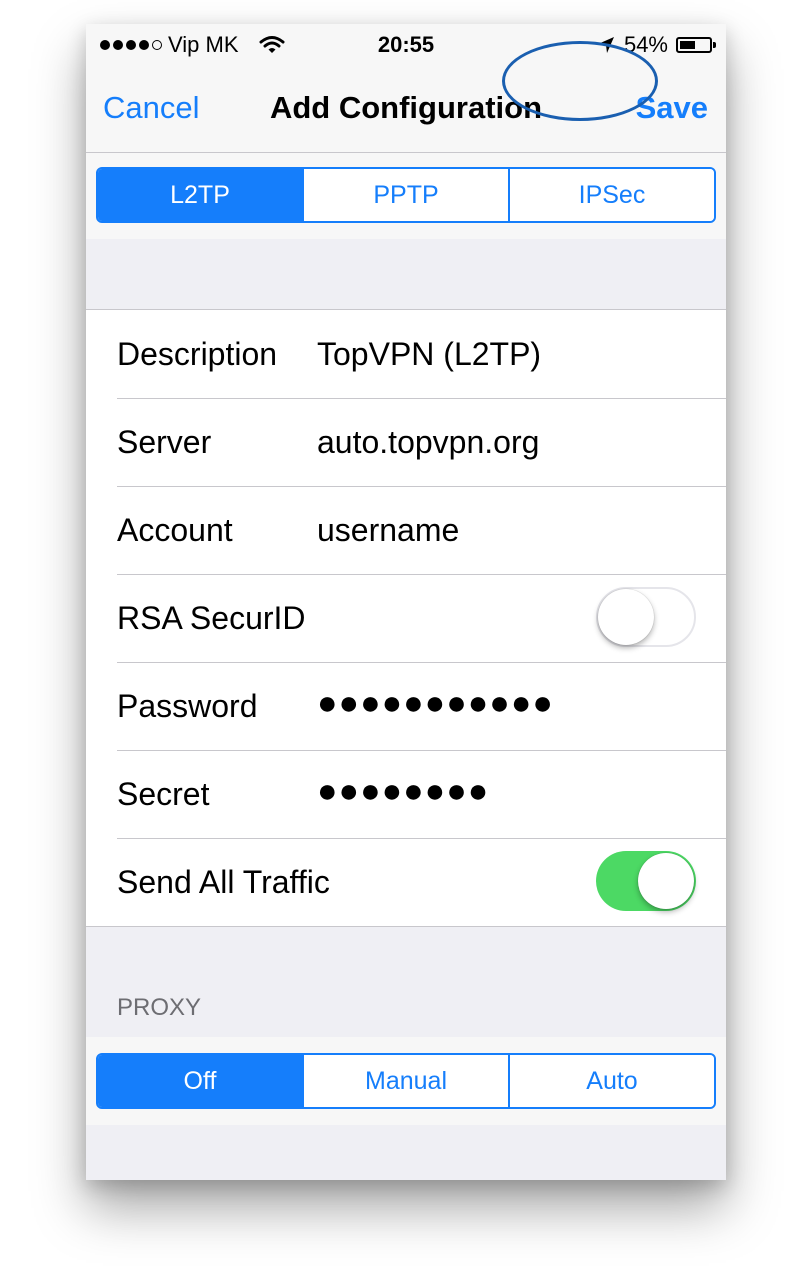 The width and height of the screenshot is (805, 1282). I want to click on description-row: Description TopVPN (L2TP), so click(421, 354).